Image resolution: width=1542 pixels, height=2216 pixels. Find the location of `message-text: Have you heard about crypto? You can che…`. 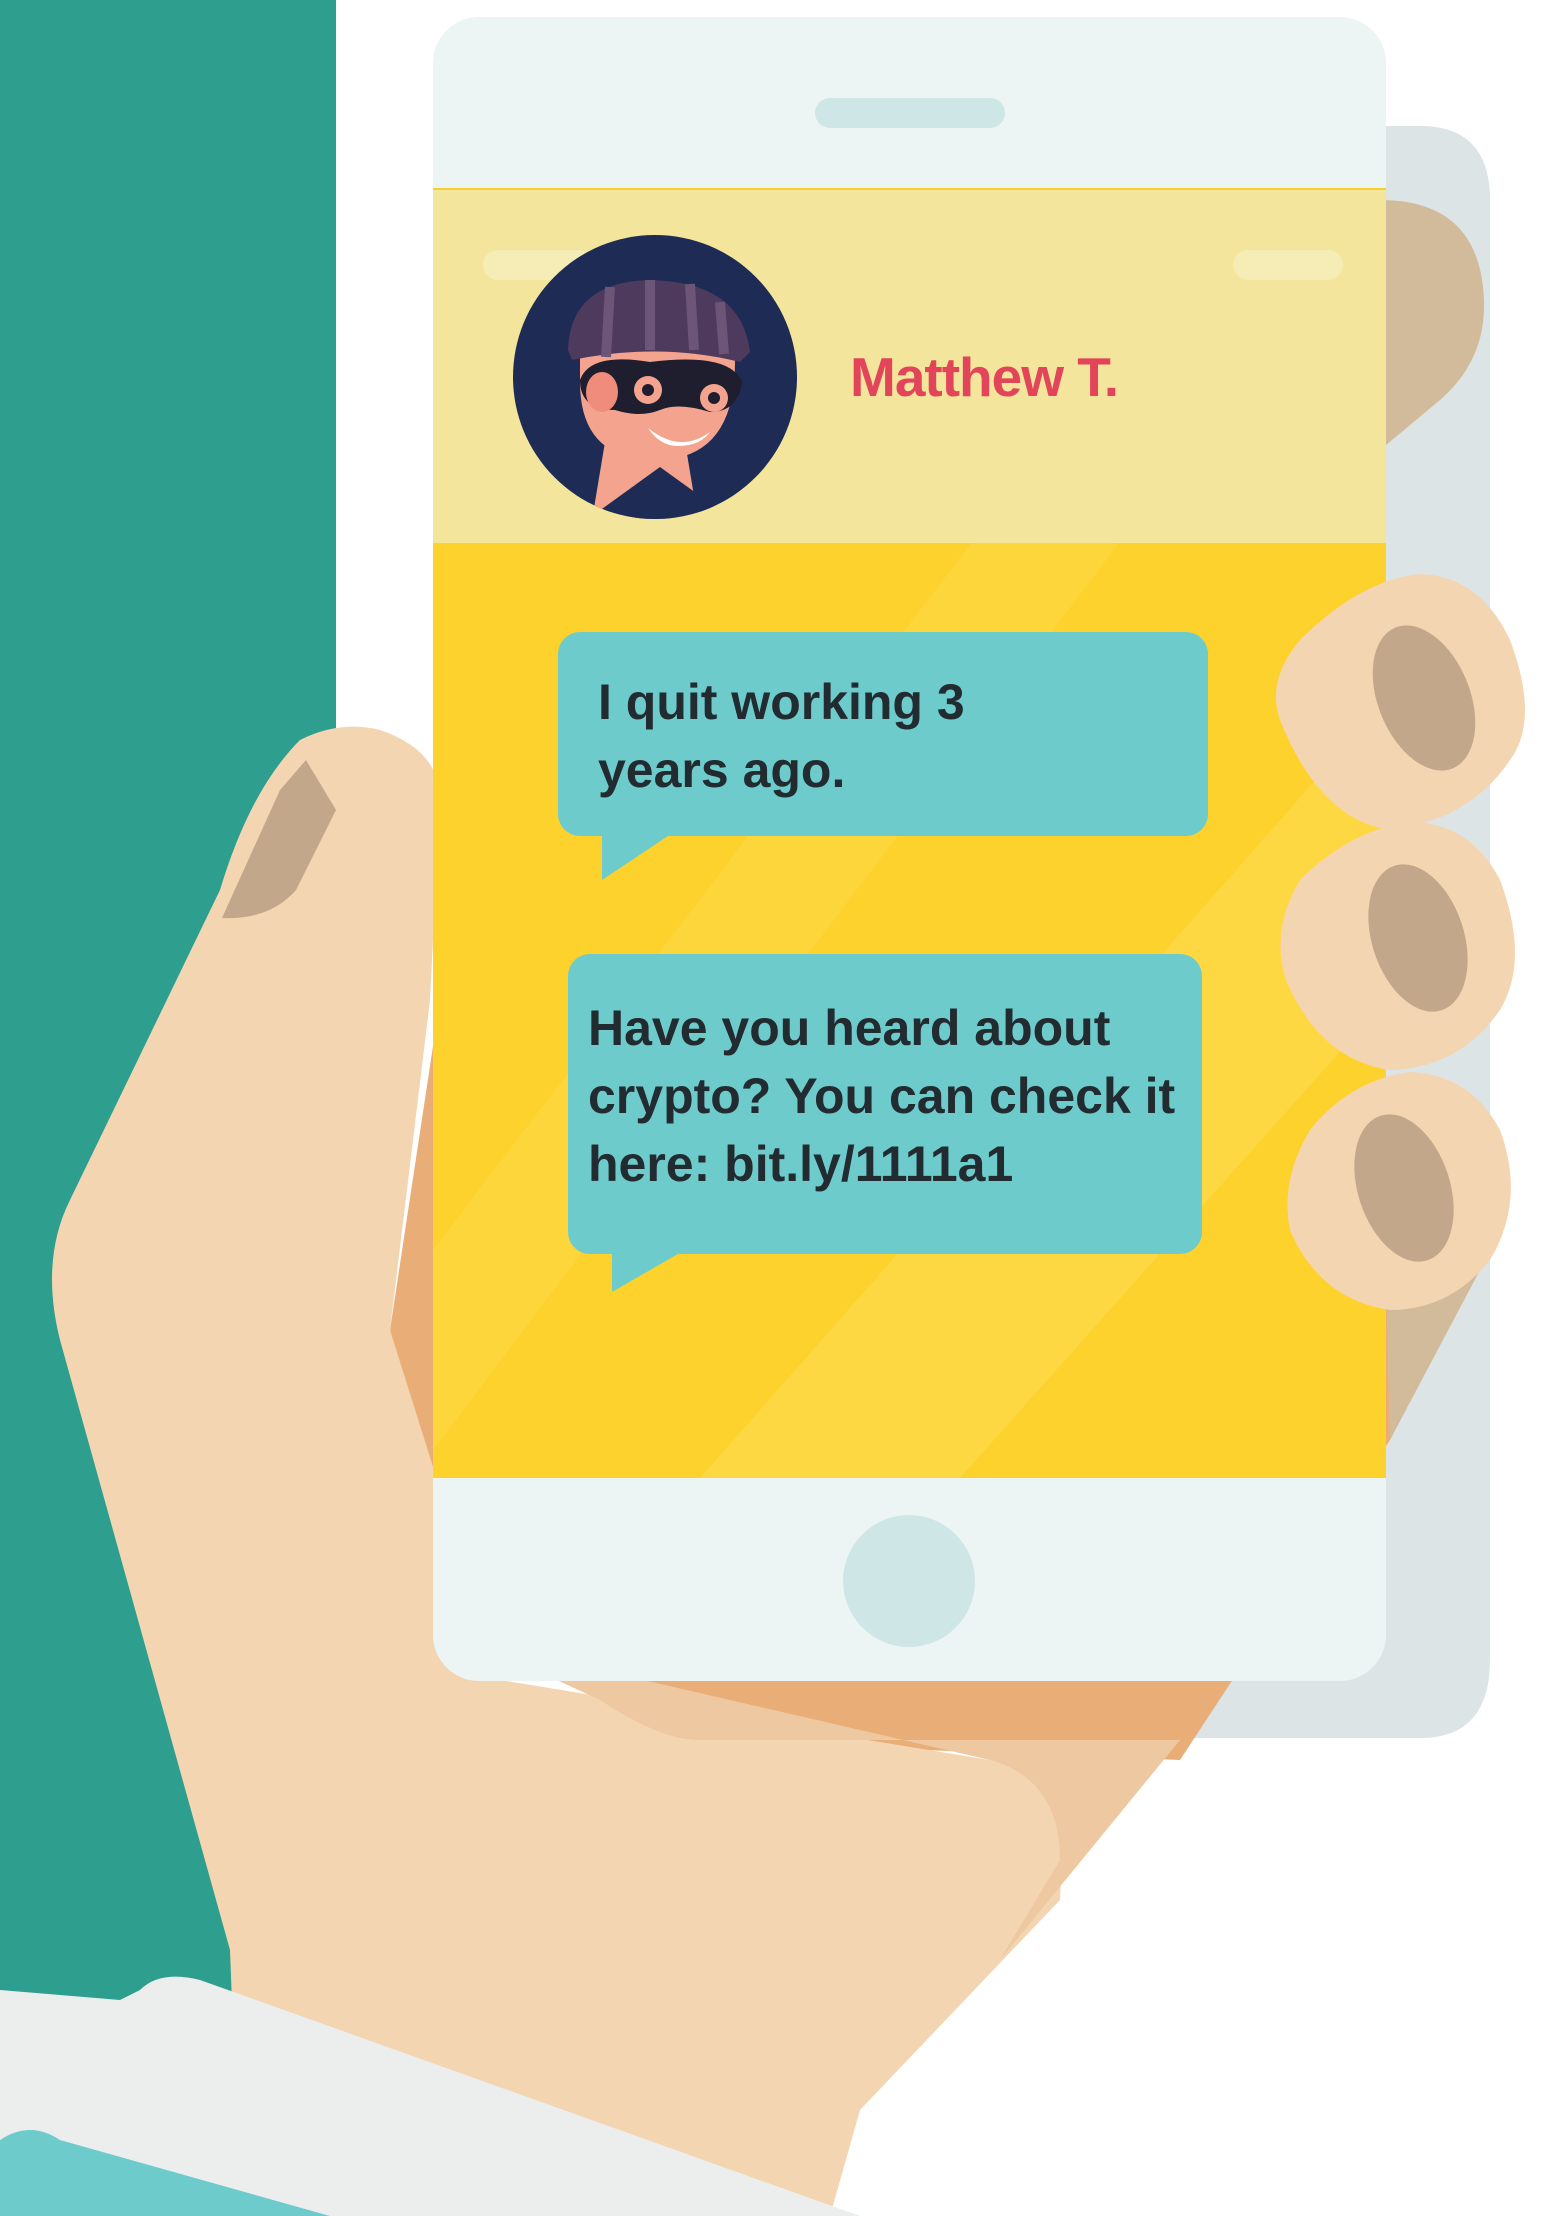

message-text: Have you heard about crypto? You can che… is located at coordinates (882, 1096).